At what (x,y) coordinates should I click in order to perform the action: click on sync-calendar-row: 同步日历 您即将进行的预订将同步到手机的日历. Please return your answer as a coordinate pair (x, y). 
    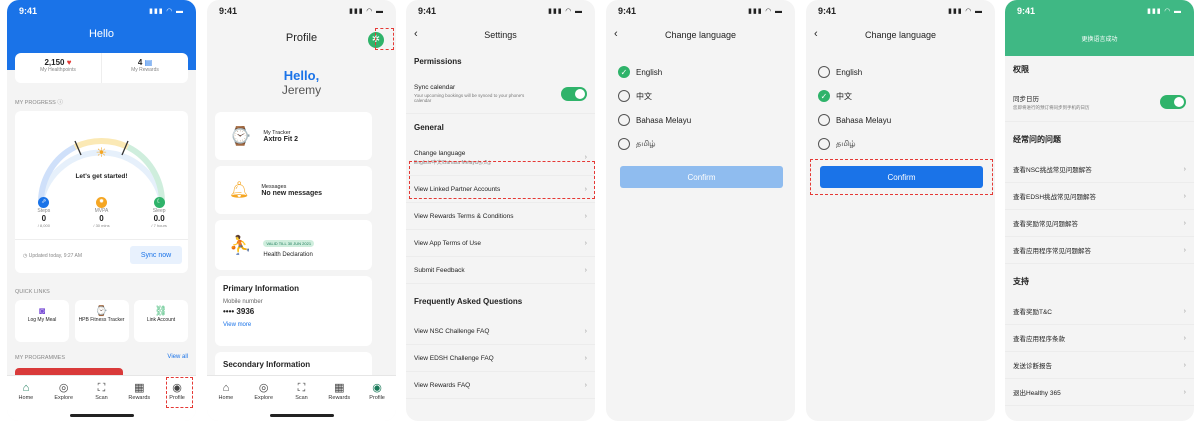
    Looking at the image, I should click on (1099, 102).